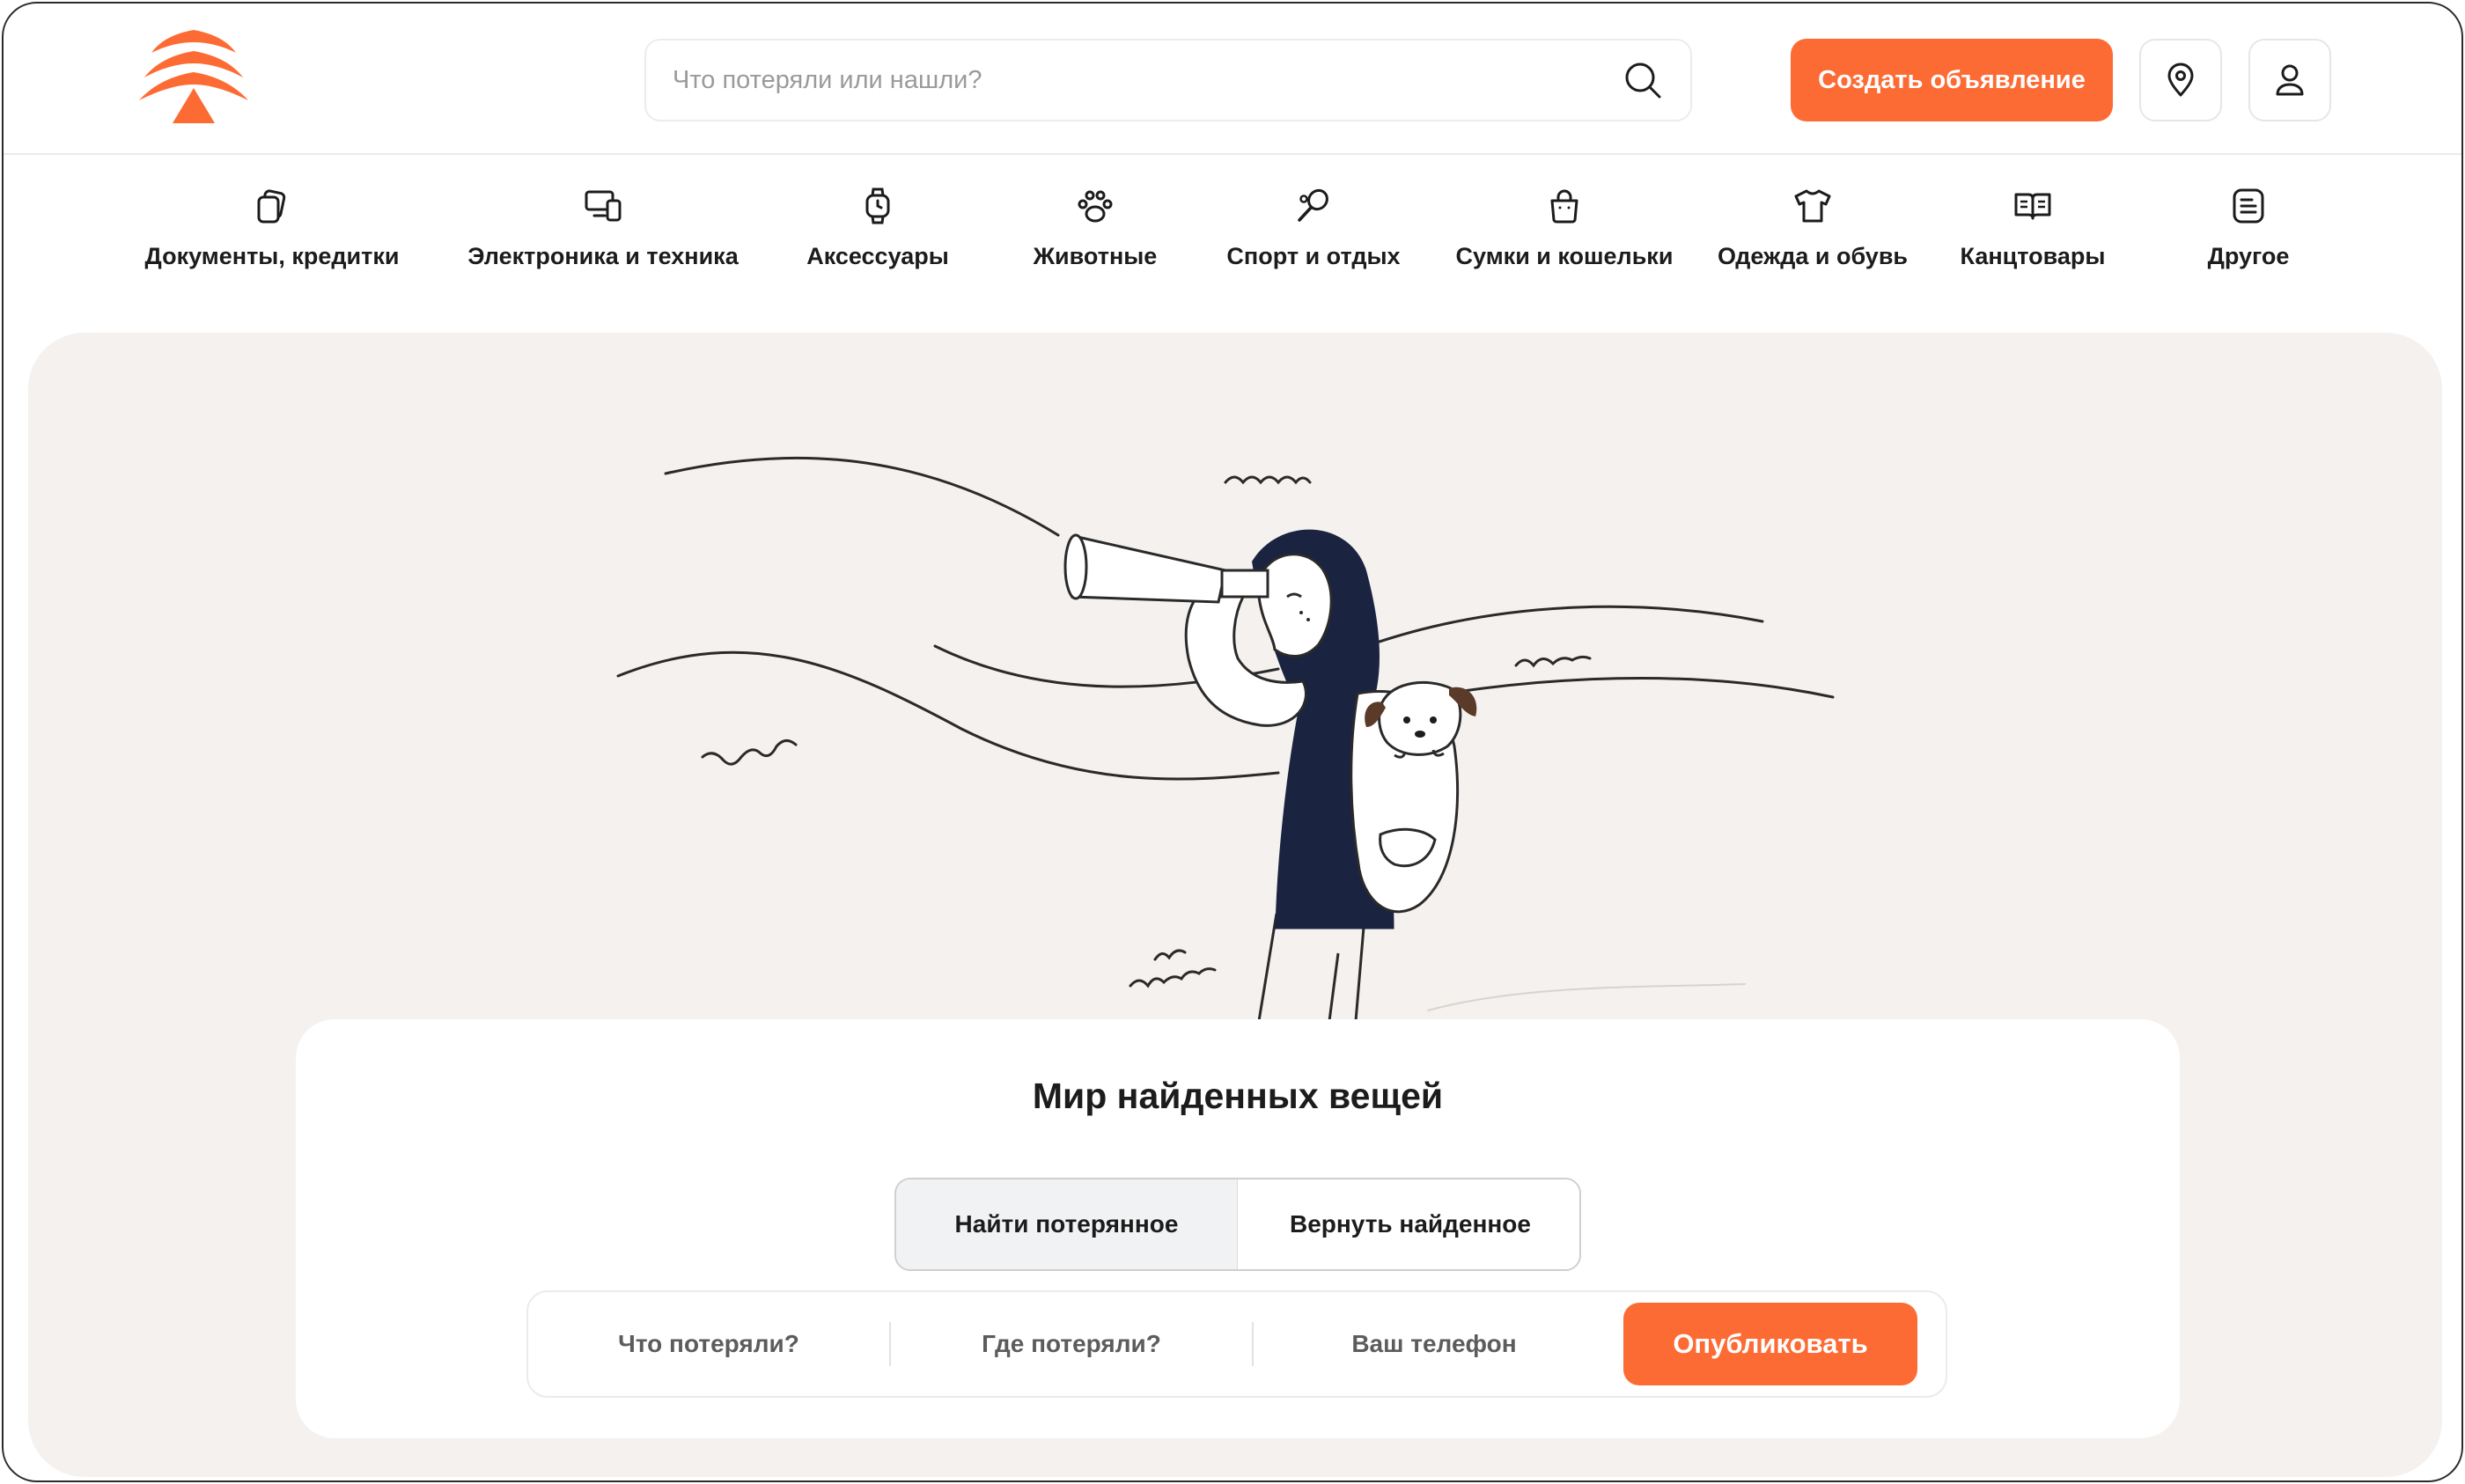  What do you see at coordinates (708, 1344) in the screenshot?
I see `what-lost-field: Что потеряли?` at bounding box center [708, 1344].